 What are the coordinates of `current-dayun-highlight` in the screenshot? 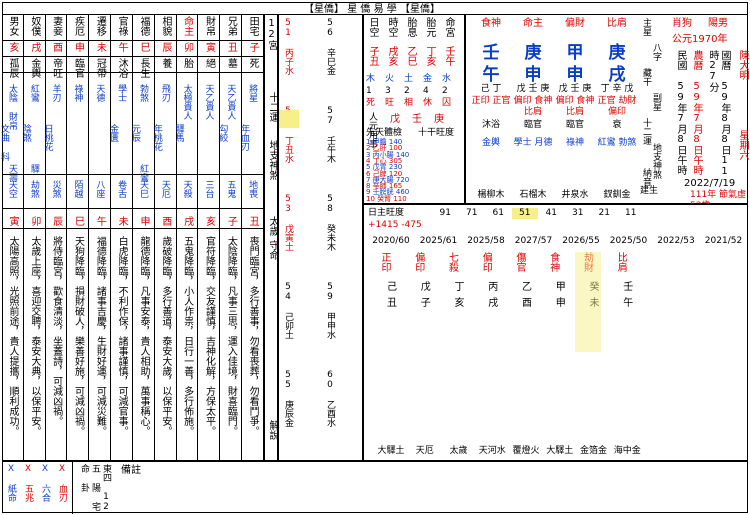 It's located at (588, 302).